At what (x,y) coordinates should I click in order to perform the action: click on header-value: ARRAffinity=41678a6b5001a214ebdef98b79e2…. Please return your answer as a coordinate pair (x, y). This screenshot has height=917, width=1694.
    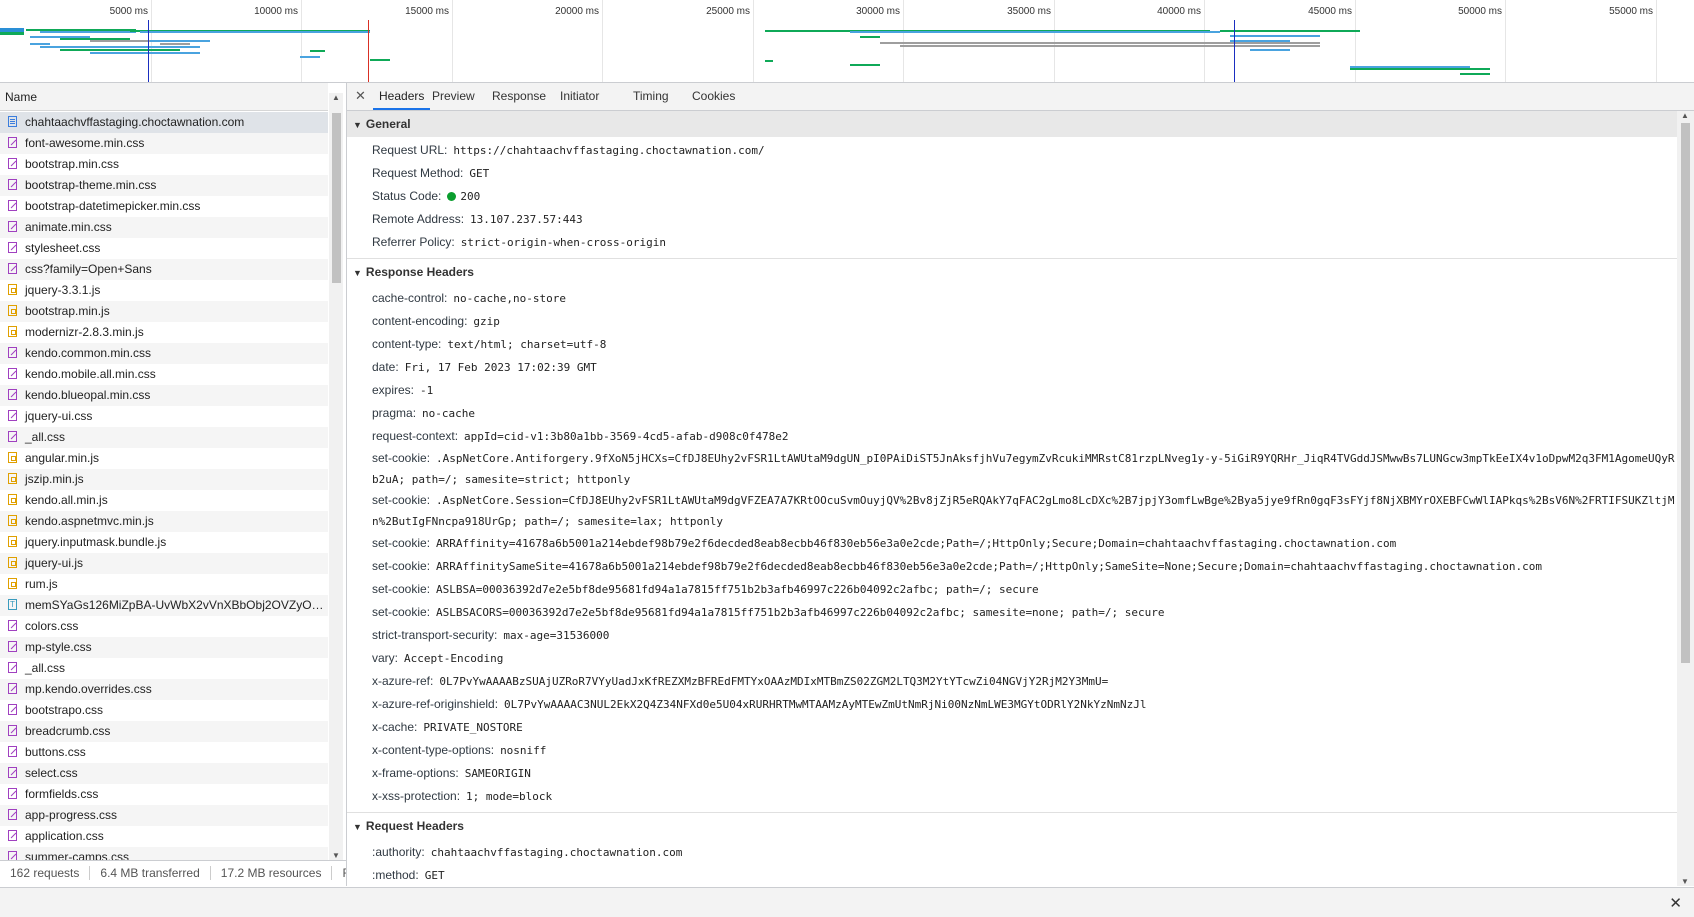
    Looking at the image, I should click on (916, 543).